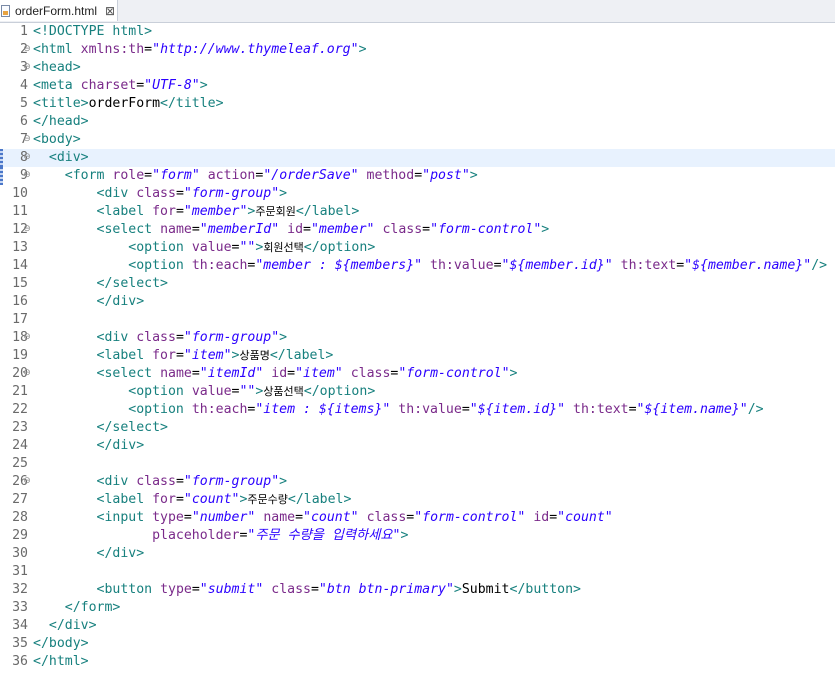 The height and width of the screenshot is (676, 835). I want to click on code-line: 26 ⊖ <div class="form-group">, so click(417, 482).